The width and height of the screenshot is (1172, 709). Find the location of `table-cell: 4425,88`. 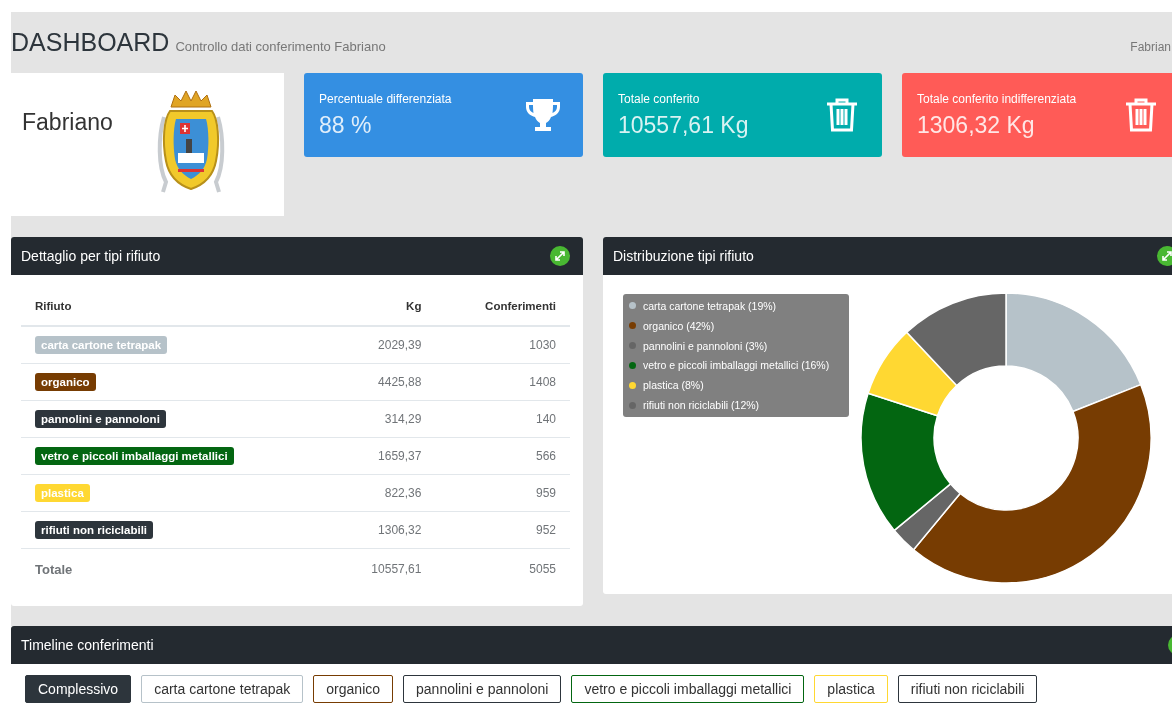

table-cell: 4425,88 is located at coordinates (382, 382).